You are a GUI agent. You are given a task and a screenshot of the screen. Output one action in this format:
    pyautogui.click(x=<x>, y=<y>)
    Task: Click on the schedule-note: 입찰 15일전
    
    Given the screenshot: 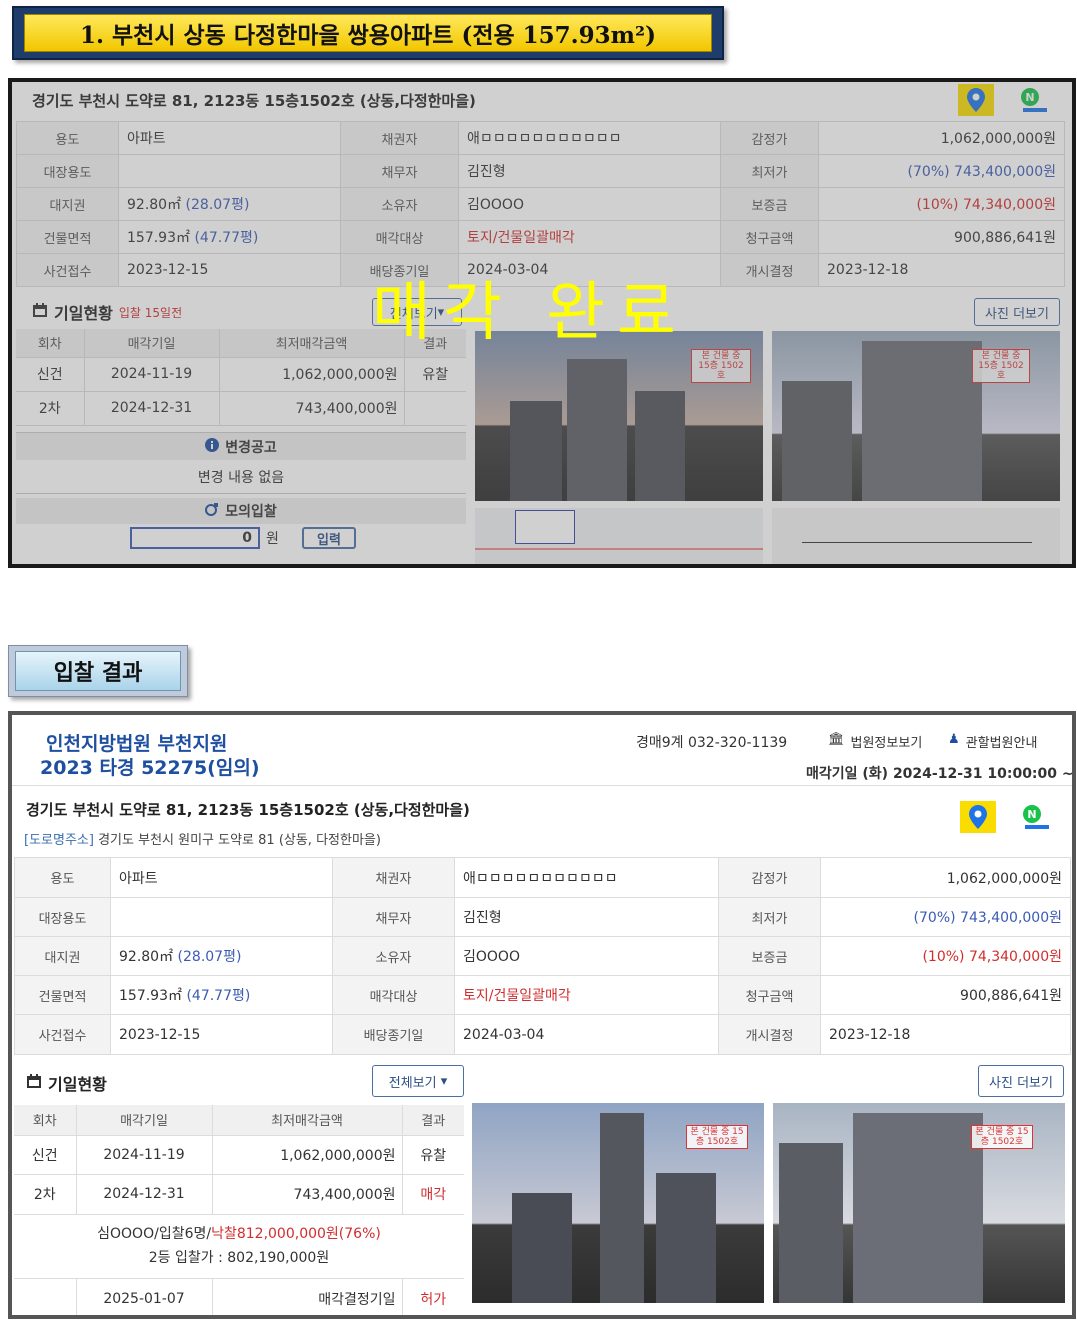 What is the action you would take?
    pyautogui.click(x=150, y=312)
    